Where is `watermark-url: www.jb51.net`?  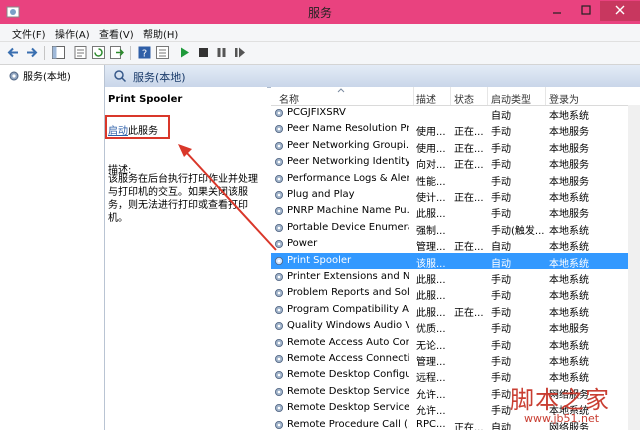 watermark-url: www.jb51.net is located at coordinates (562, 418).